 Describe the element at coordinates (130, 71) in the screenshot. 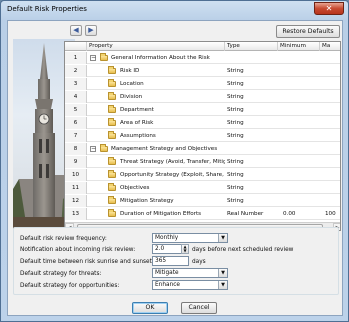

I see `property-name: Risk ID` at that location.